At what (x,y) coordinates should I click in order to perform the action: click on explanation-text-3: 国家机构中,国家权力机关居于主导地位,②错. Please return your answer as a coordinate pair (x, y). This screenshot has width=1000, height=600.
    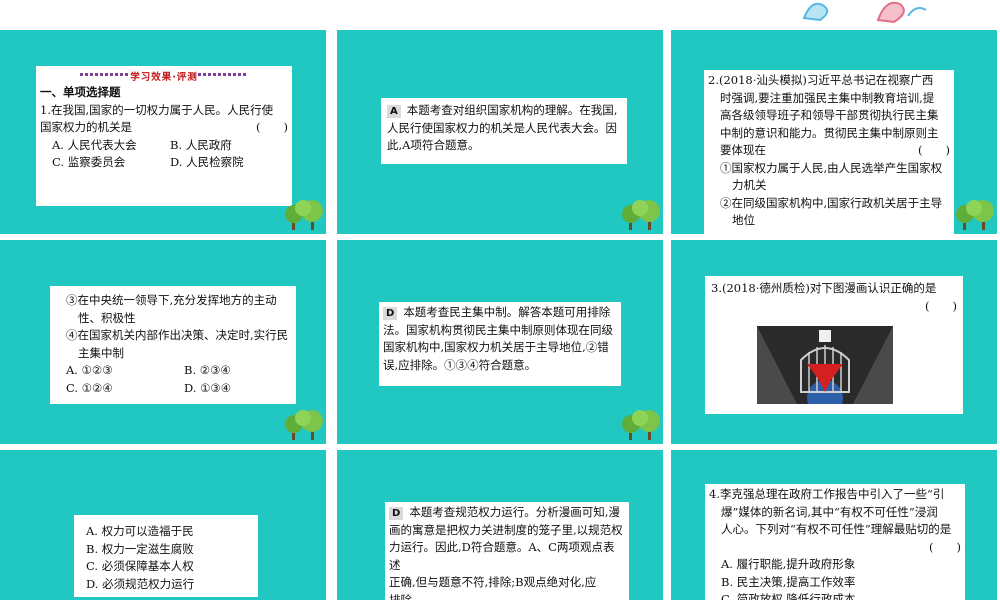
    Looking at the image, I should click on (496, 347).